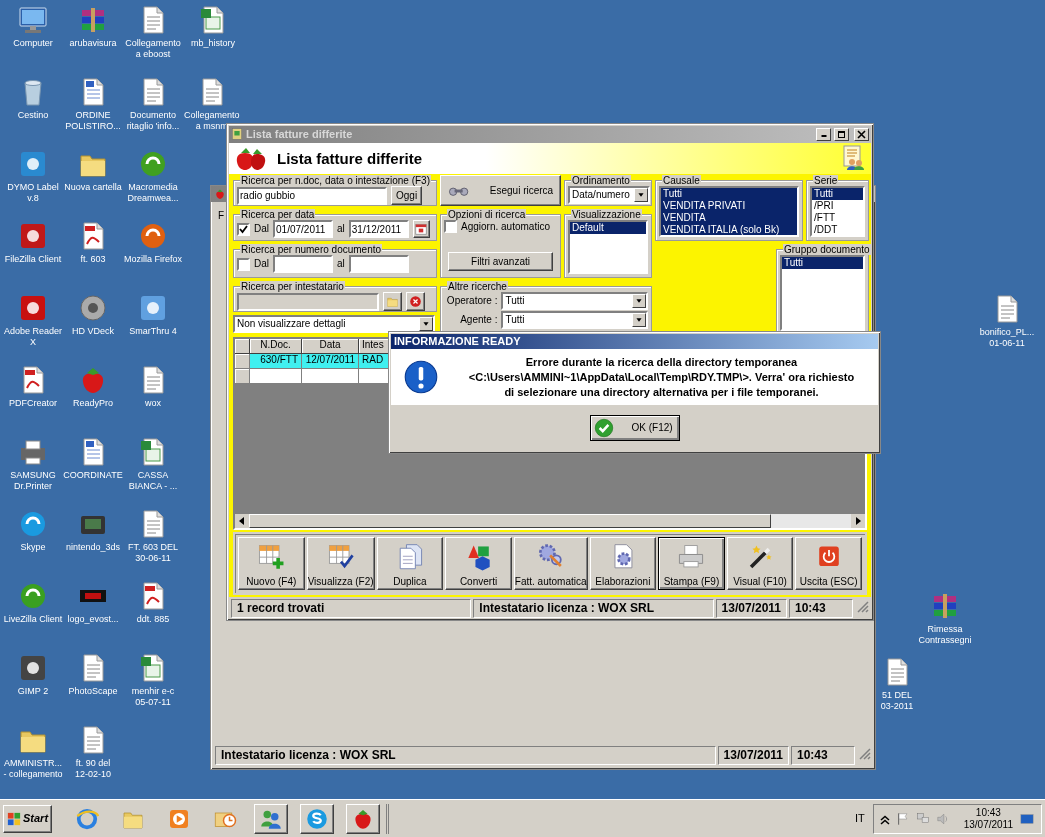 The height and width of the screenshot is (837, 1045). I want to click on group-label: Gruppo documento, so click(827, 249).